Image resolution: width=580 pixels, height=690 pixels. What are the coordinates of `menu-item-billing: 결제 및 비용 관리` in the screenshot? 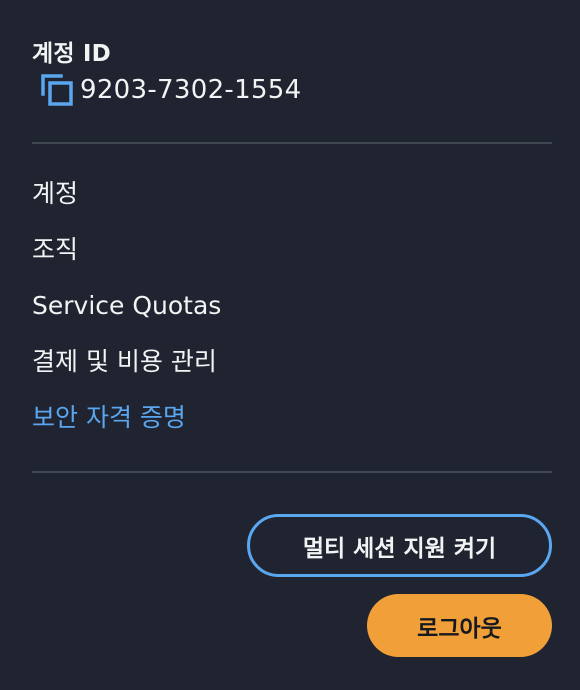 It's located at (126, 366).